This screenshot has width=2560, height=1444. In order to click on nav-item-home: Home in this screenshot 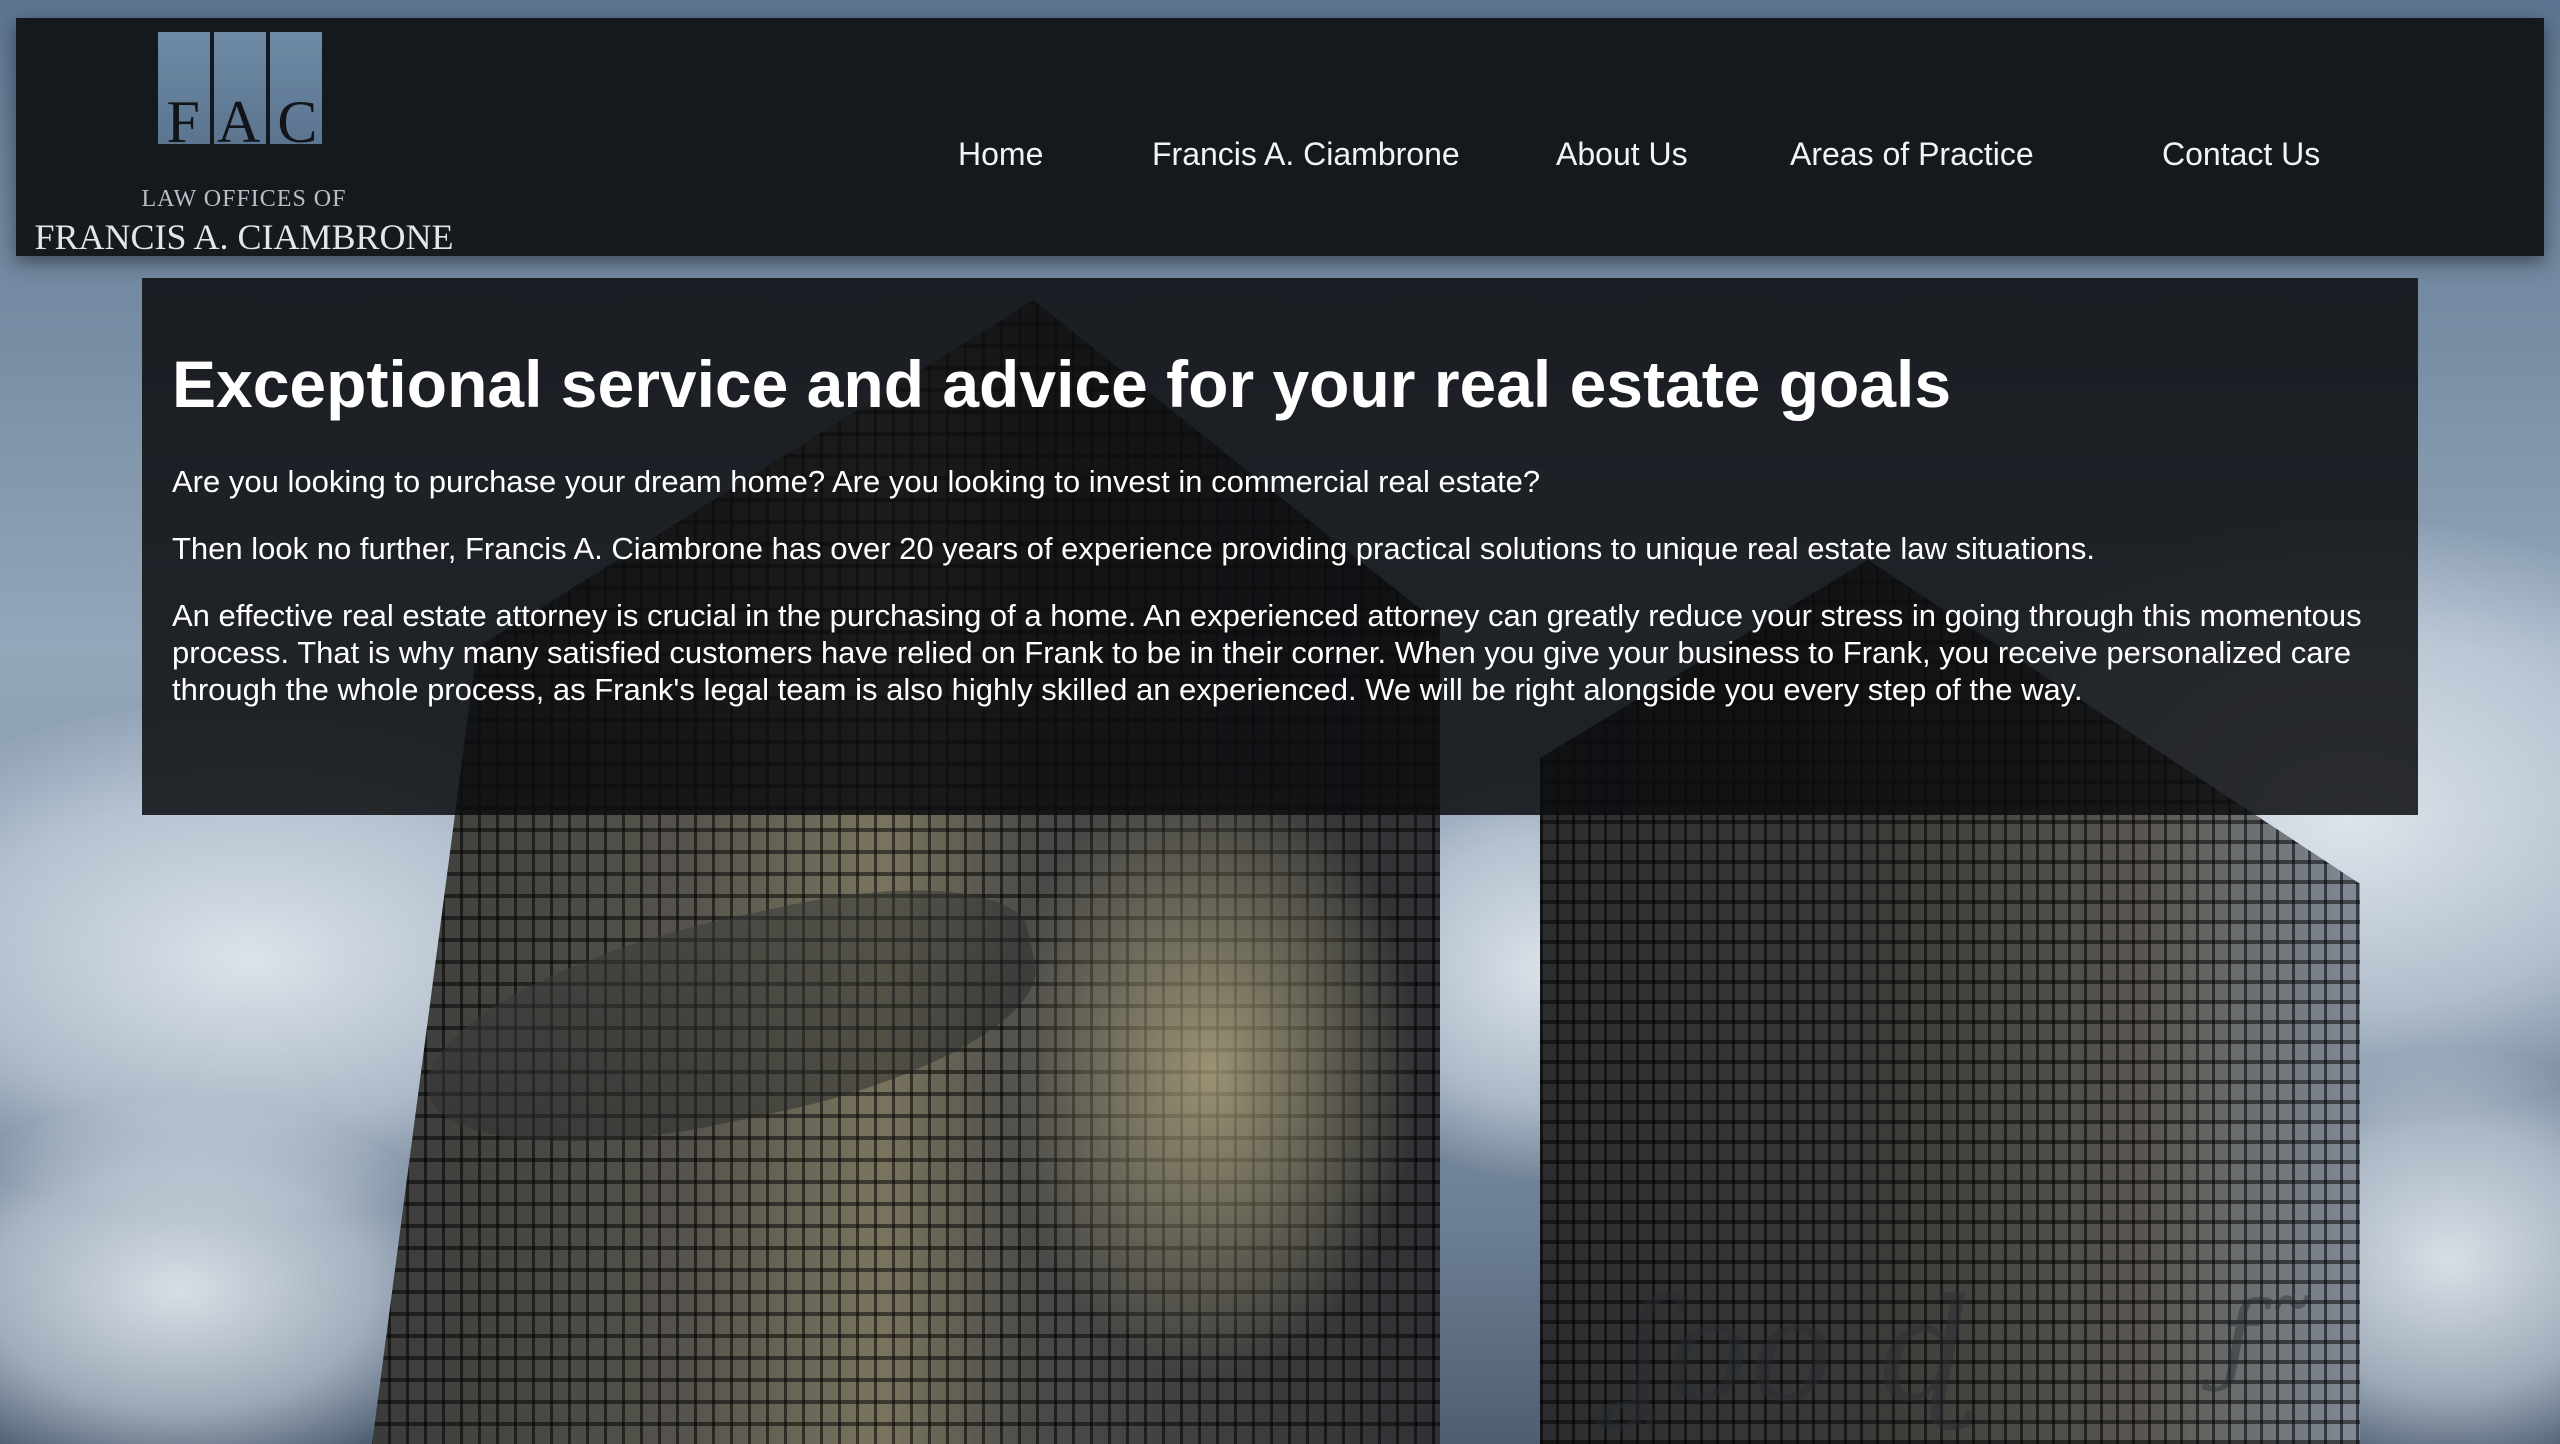, I will do `click(1000, 154)`.